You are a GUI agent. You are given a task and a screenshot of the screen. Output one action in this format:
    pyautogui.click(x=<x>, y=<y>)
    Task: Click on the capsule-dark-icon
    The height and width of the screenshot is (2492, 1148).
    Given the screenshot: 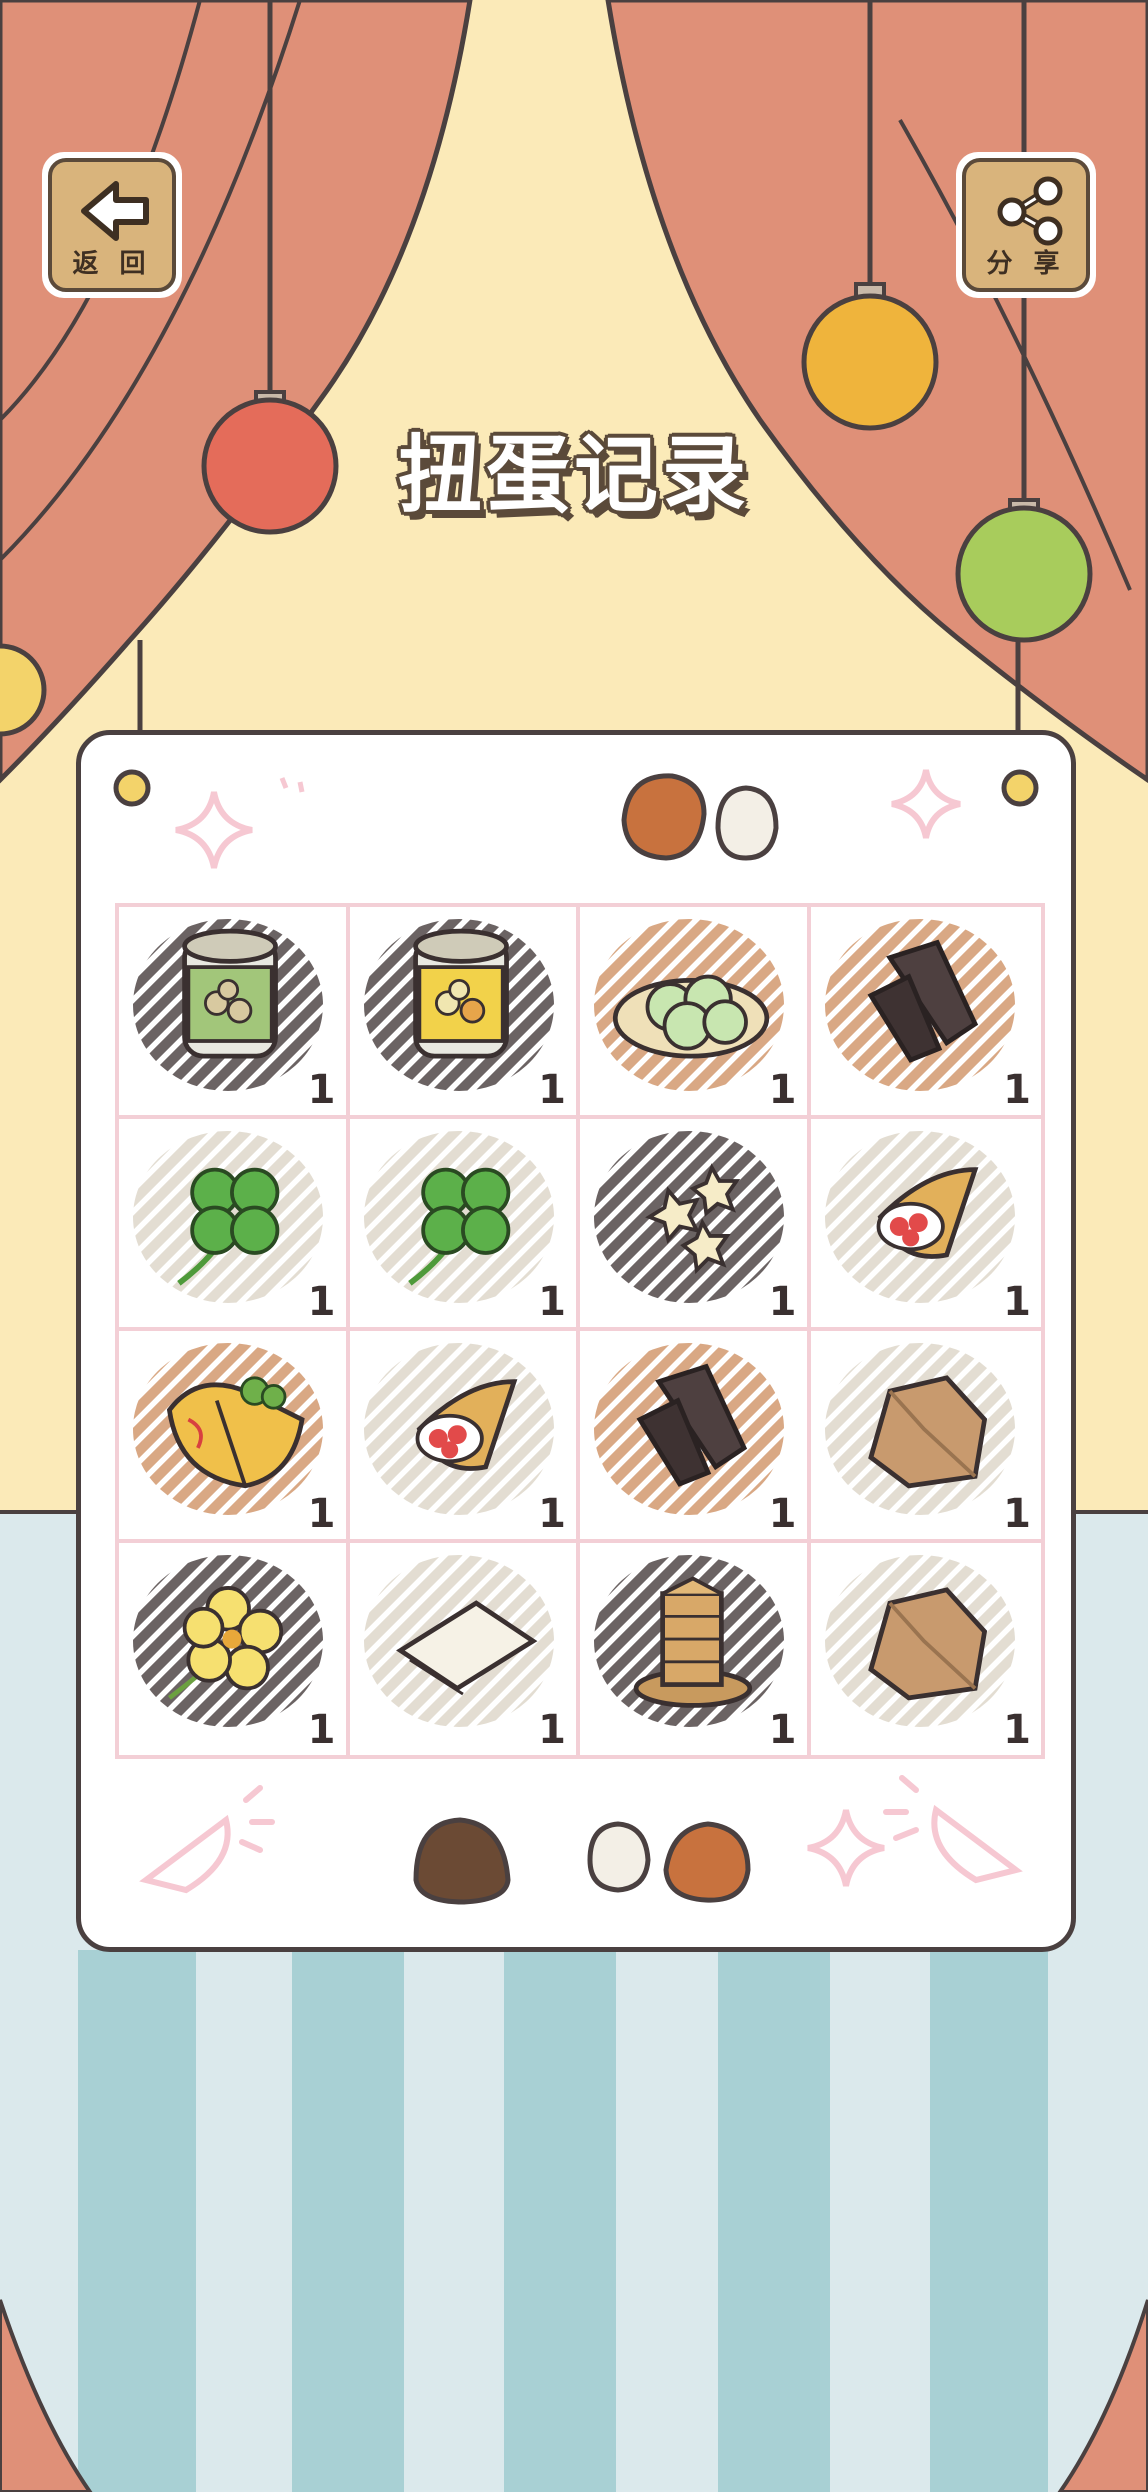 What is the action you would take?
    pyautogui.click(x=462, y=1861)
    